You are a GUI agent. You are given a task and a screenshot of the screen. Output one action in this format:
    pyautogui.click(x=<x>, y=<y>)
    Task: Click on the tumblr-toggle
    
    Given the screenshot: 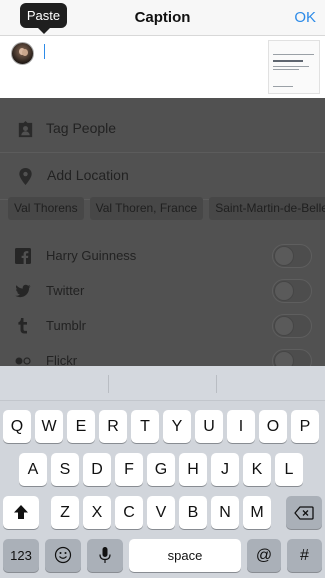 What is the action you would take?
    pyautogui.click(x=292, y=326)
    